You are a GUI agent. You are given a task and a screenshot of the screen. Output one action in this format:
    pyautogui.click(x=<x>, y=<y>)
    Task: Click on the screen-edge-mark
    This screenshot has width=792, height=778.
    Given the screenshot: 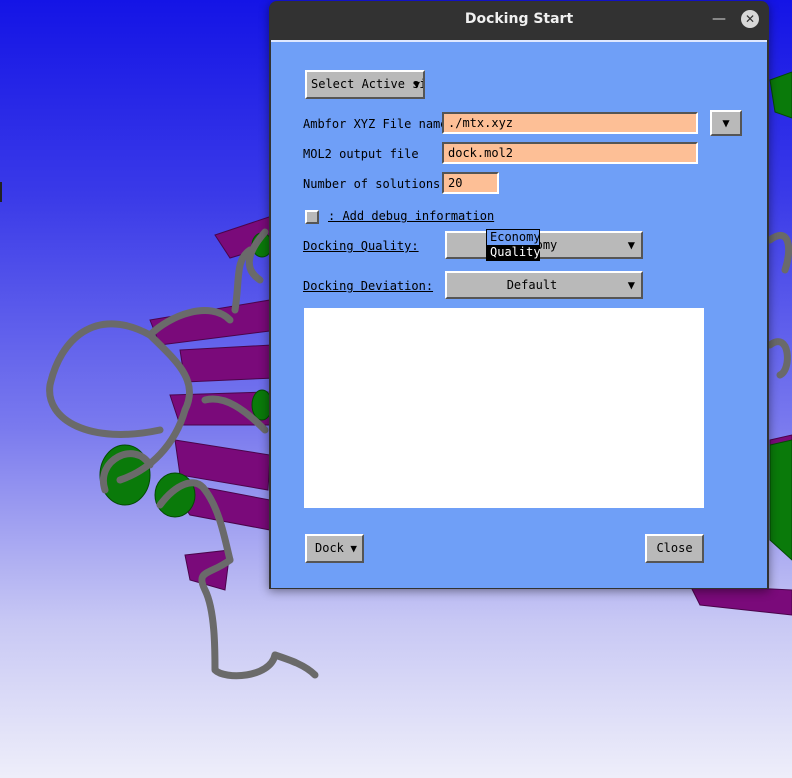 What is the action you would take?
    pyautogui.click(x=1, y=192)
    